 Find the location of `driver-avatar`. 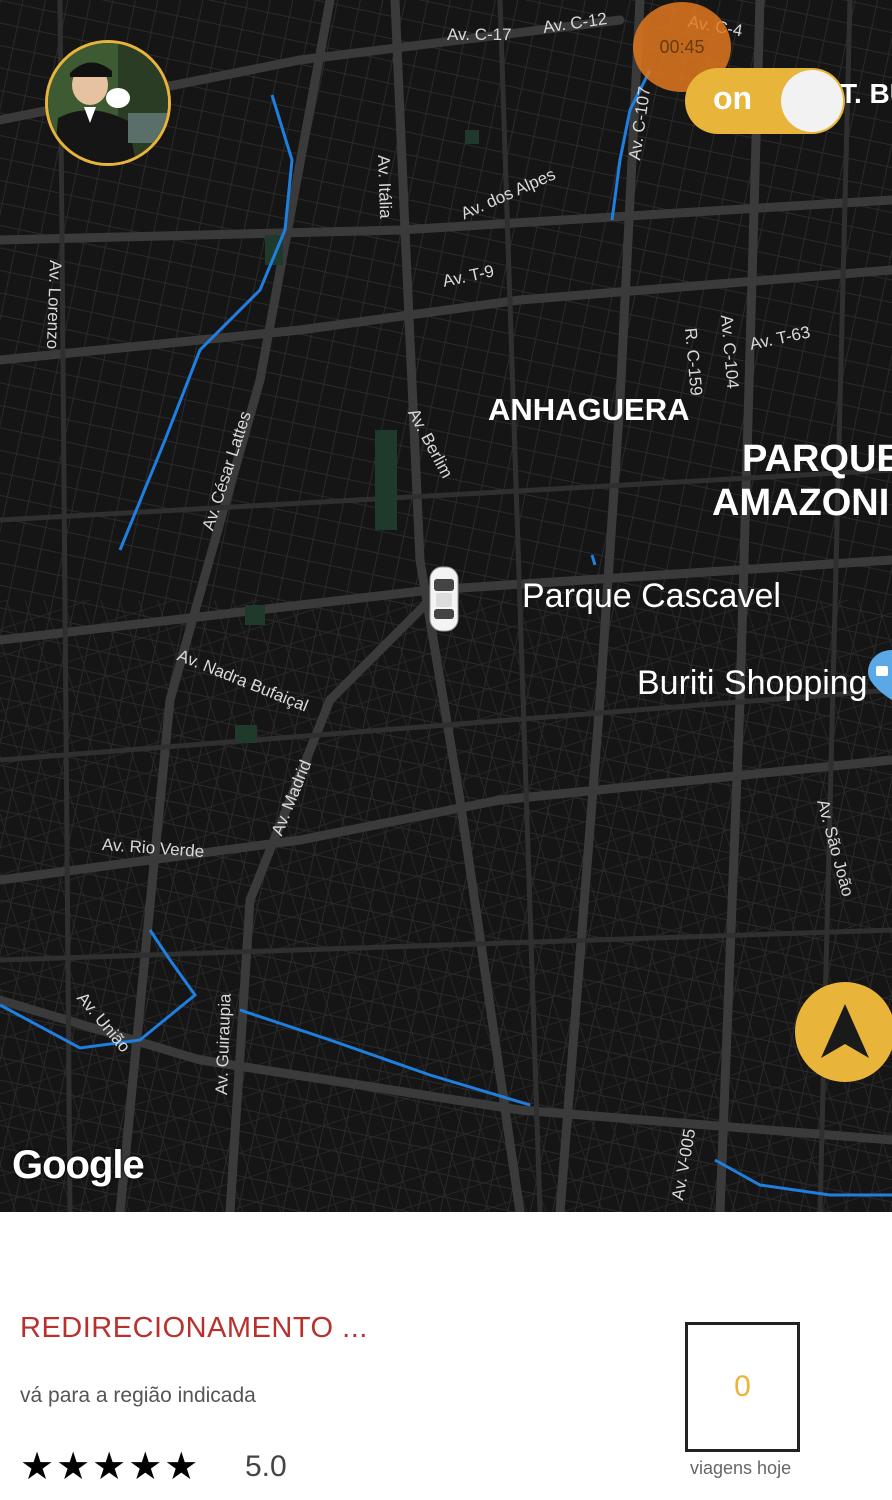

driver-avatar is located at coordinates (108, 103).